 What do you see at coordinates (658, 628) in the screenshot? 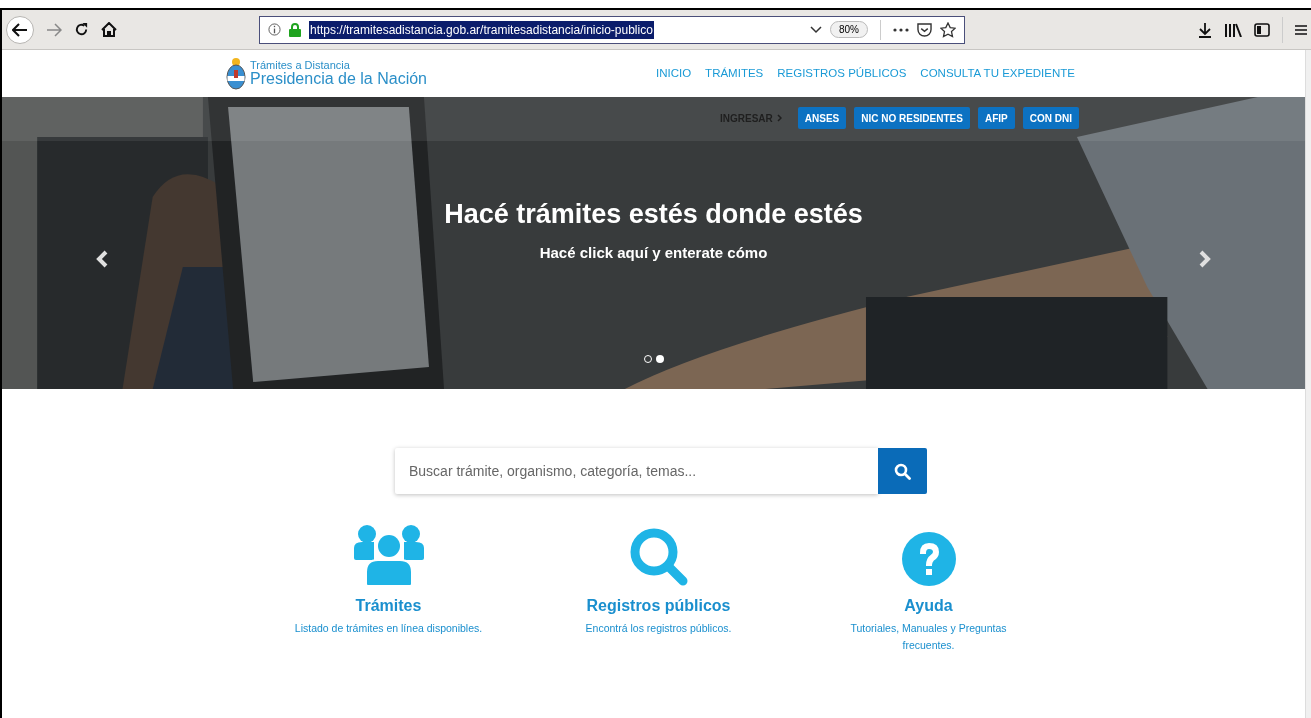
I see `feature-description: Encontrá los registros públicos.` at bounding box center [658, 628].